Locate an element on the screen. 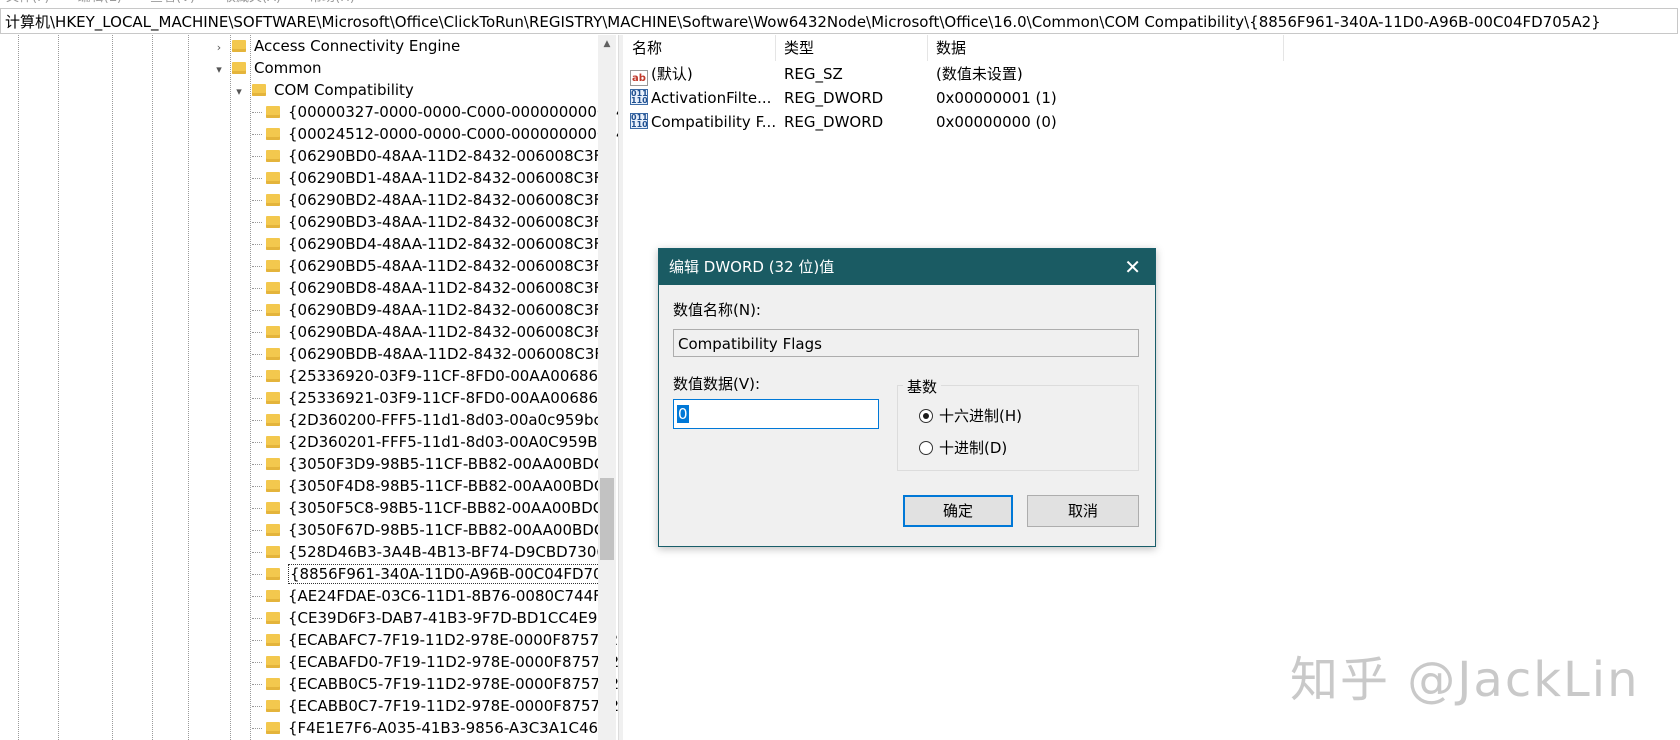  watermark: 知乎 @JackLin is located at coordinates (1465, 680).